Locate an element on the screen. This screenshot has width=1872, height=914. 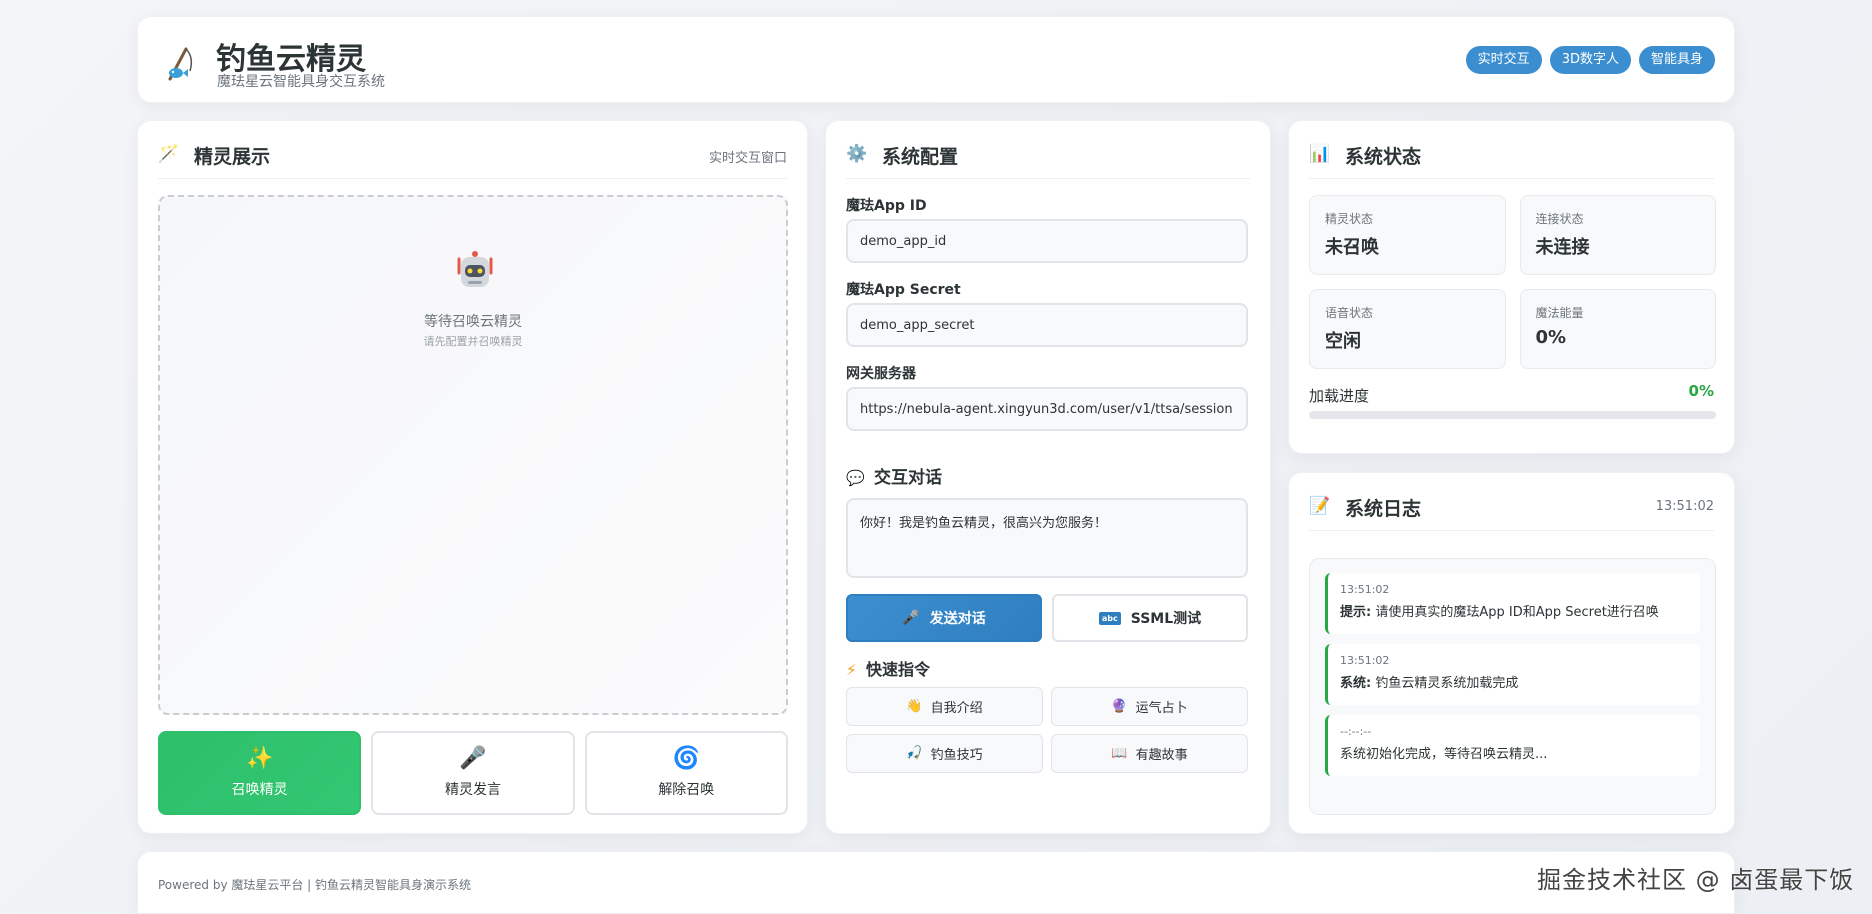
progress-bar is located at coordinates (1512, 415).